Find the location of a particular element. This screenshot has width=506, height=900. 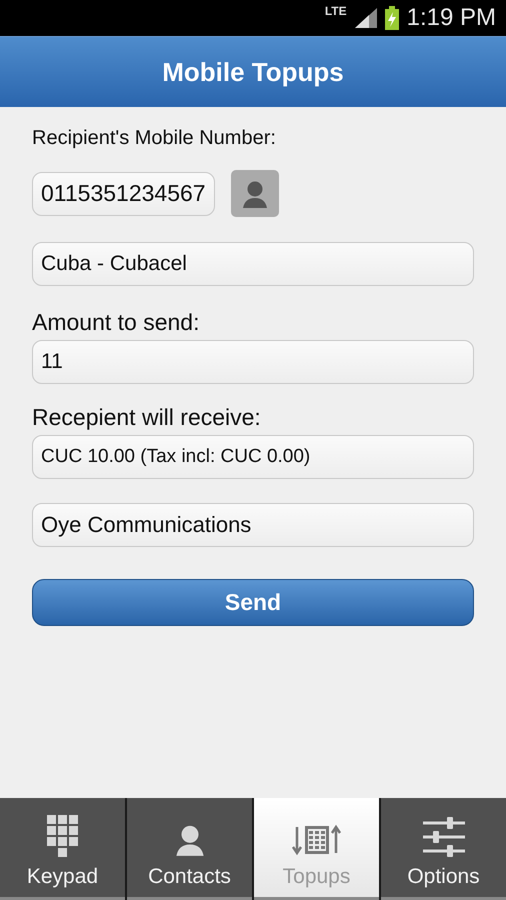

send-button: Send is located at coordinates (253, 602).